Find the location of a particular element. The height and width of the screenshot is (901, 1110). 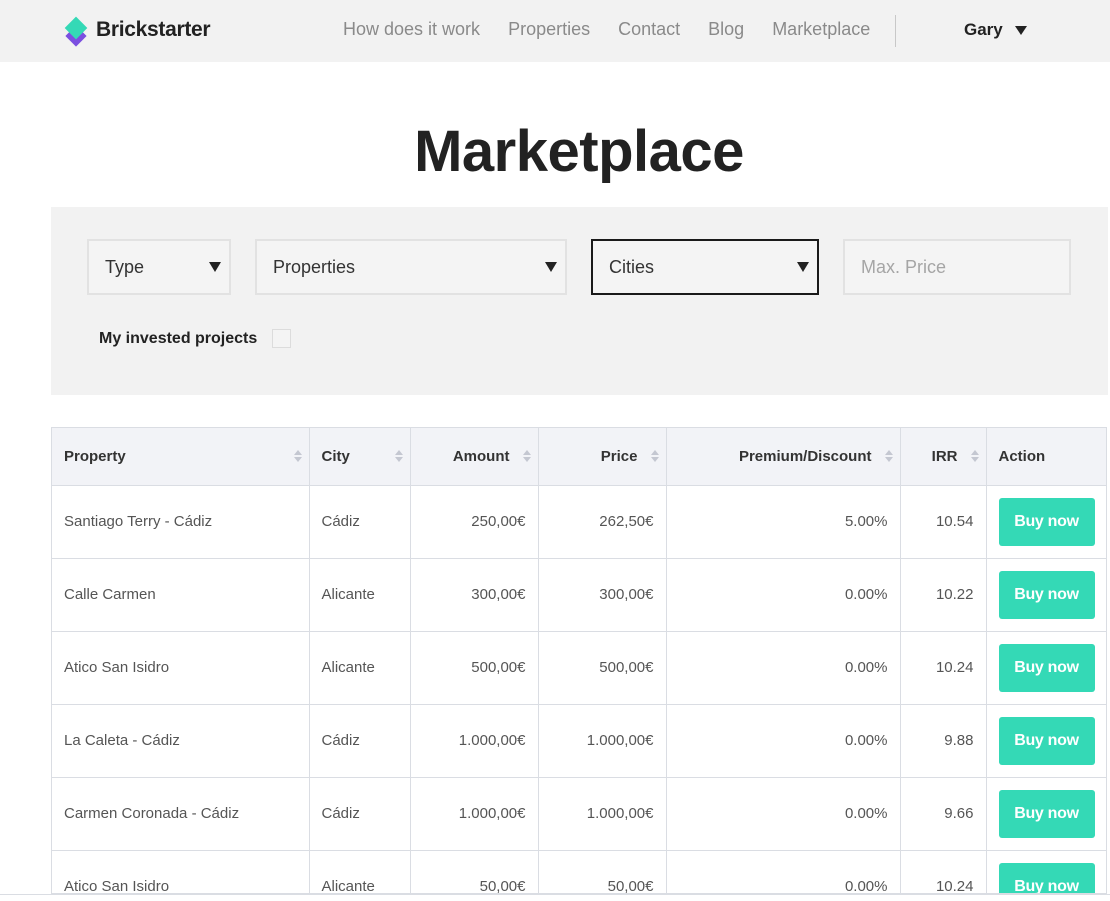

brand-name: Brickstarter is located at coordinates (153, 29).